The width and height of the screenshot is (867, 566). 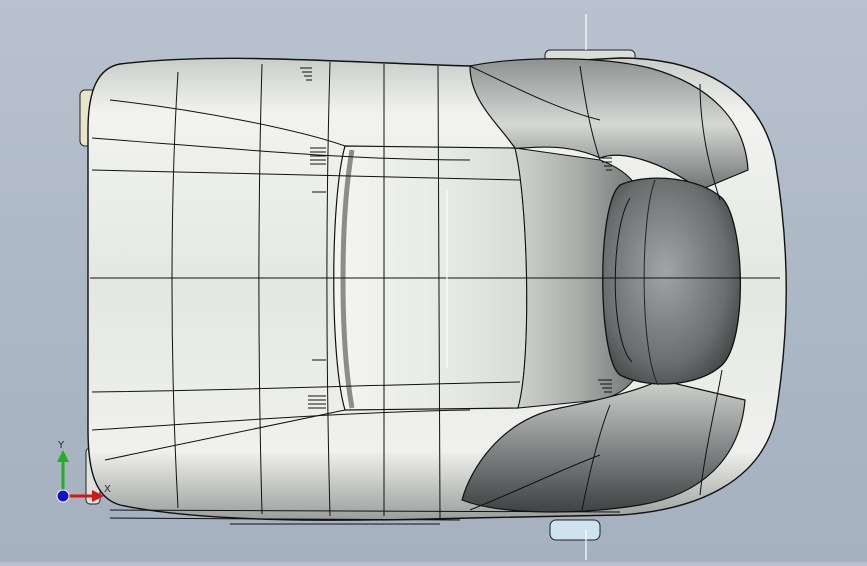 I want to click on coordinate-triad: Y X, so click(x=79, y=472).